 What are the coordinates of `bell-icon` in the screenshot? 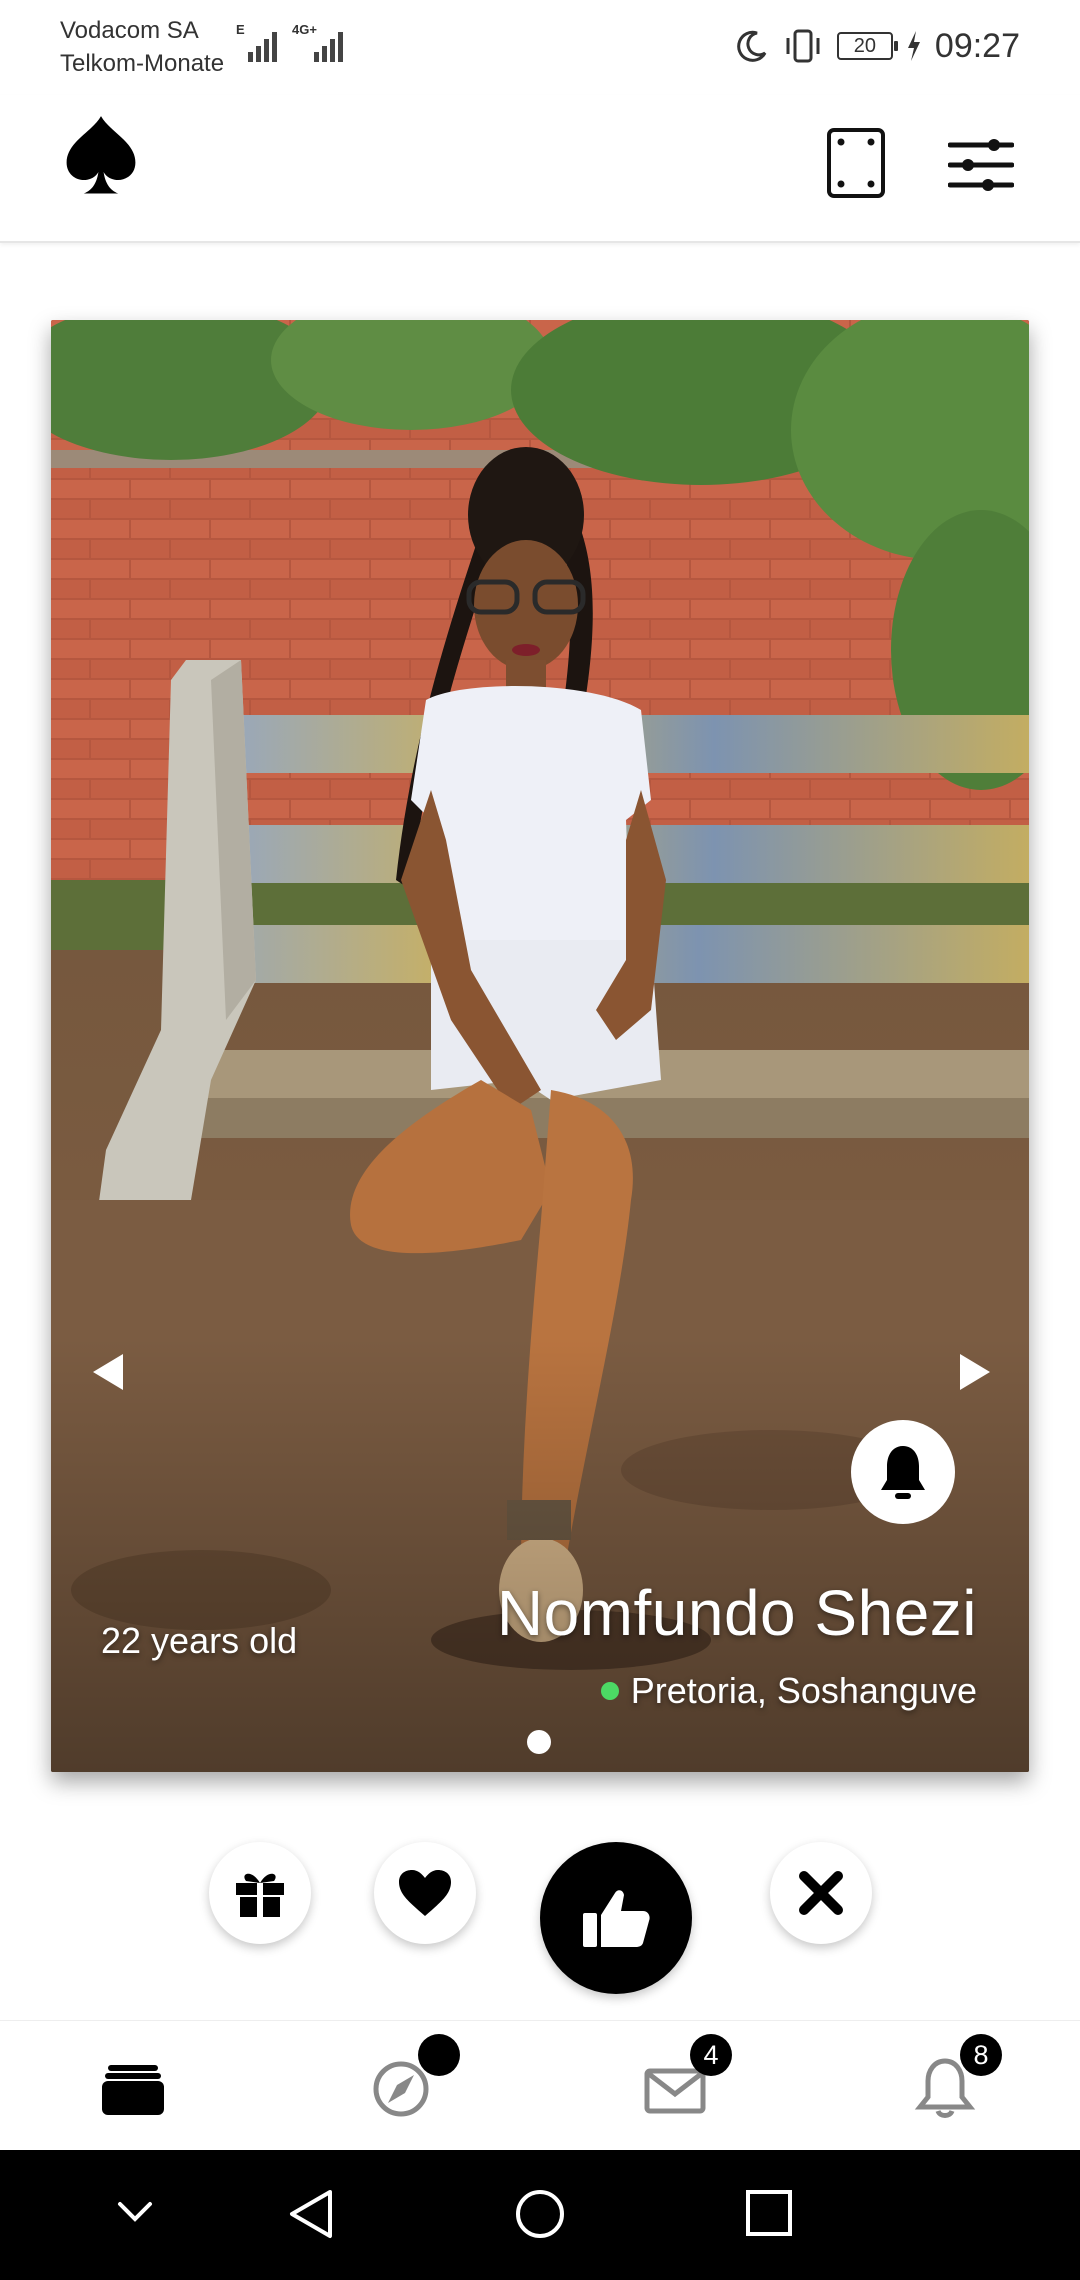 It's located at (903, 1472).